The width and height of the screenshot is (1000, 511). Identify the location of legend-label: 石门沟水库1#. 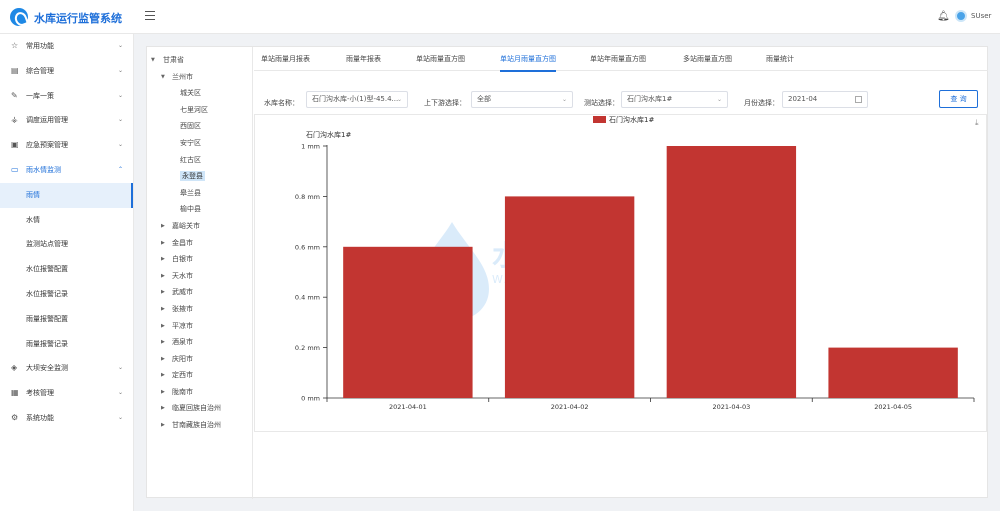
(631, 119).